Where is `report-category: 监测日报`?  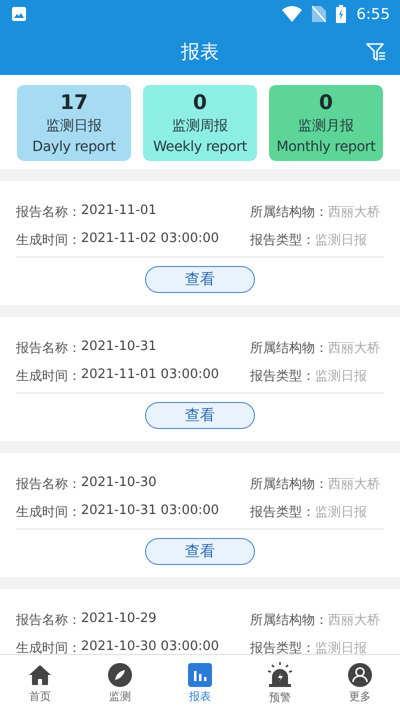
report-category: 监测日报 is located at coordinates (74, 126).